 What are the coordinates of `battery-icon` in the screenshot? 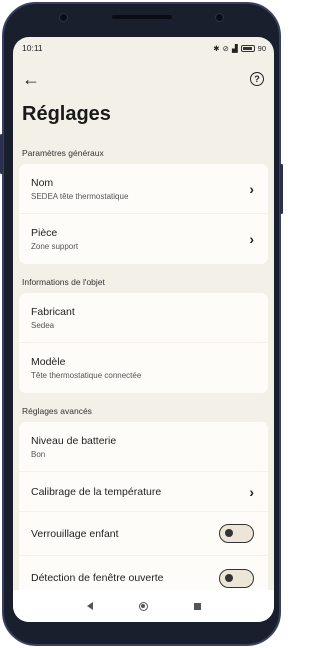 It's located at (247, 48).